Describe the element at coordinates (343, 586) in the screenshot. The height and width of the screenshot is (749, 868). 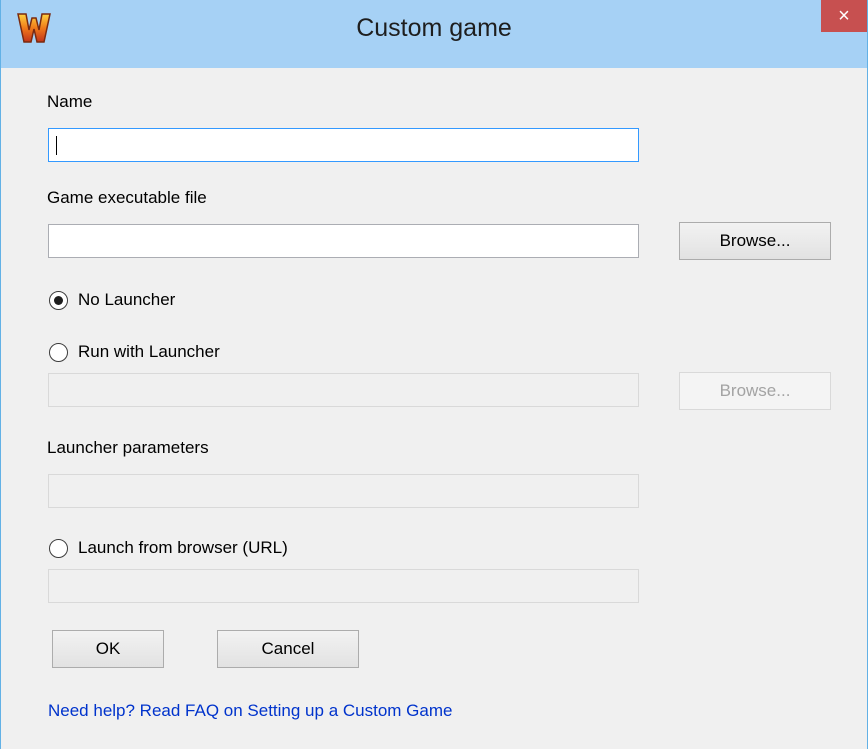
I see `browser-url-input` at that location.